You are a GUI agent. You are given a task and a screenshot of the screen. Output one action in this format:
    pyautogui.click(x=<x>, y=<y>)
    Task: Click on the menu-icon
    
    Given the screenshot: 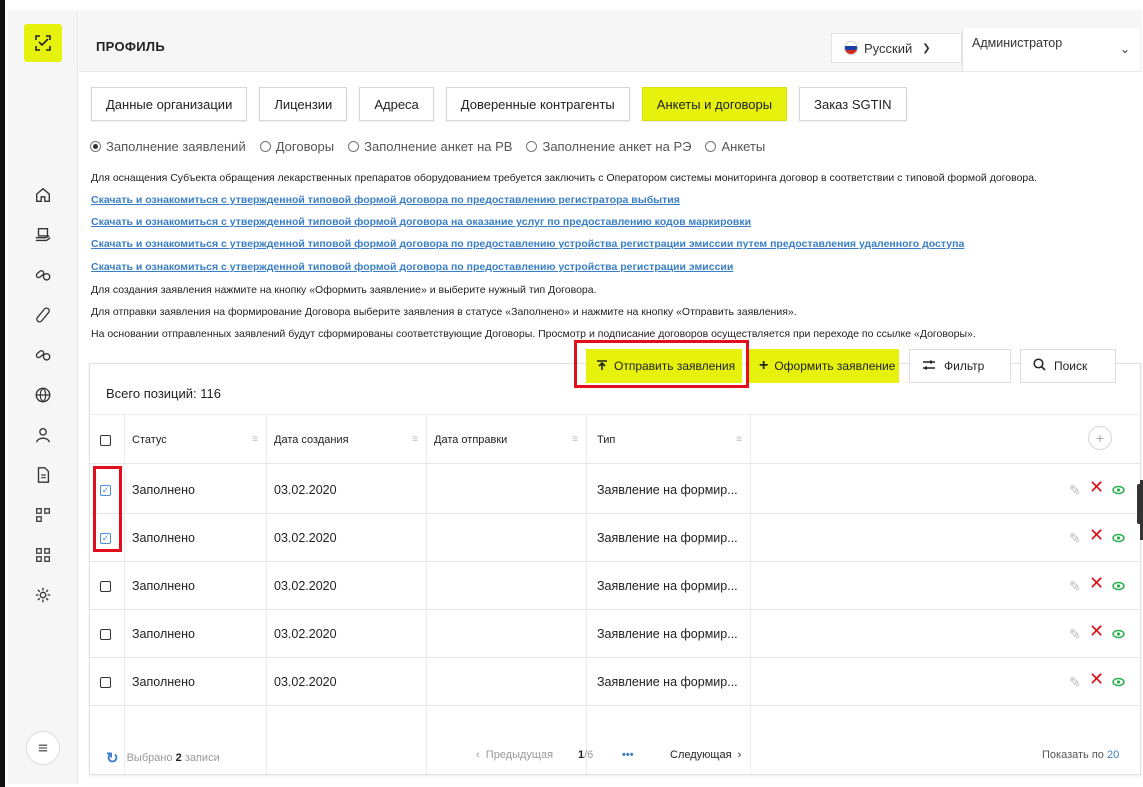 What is the action you would take?
    pyautogui.click(x=43, y=748)
    